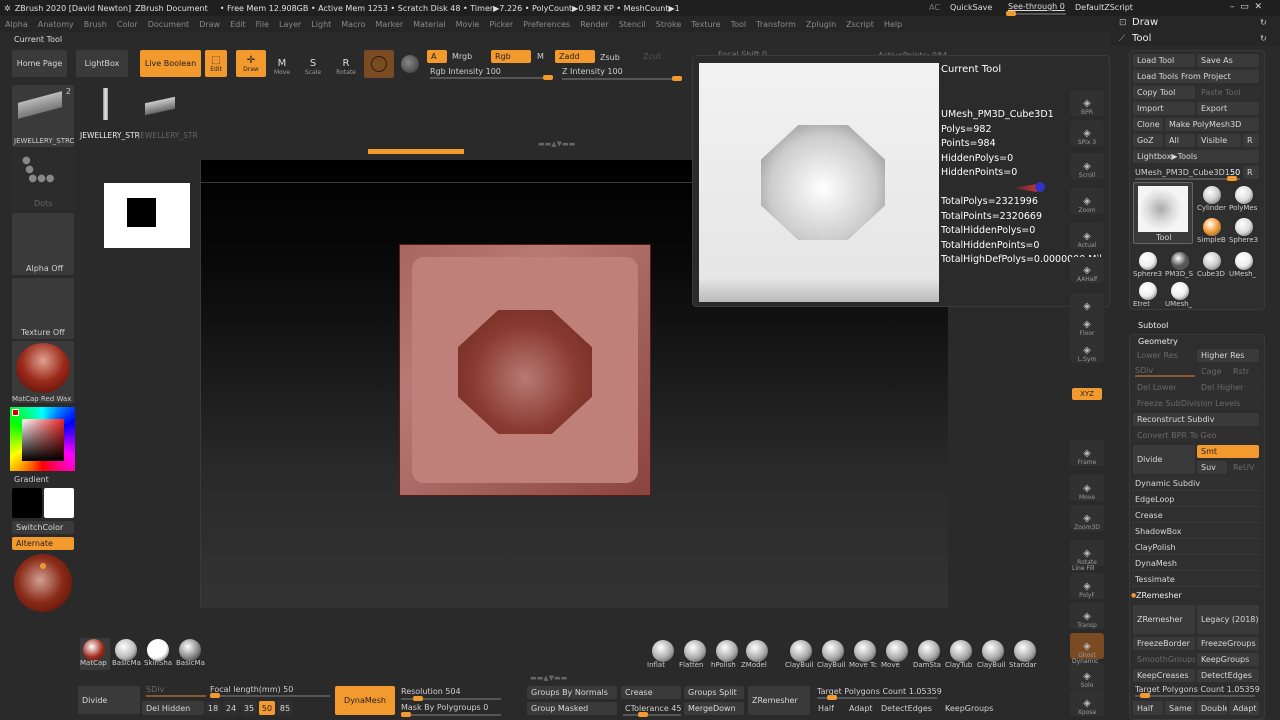 The width and height of the screenshot is (1280, 720). Describe the element at coordinates (1263, 22) in the screenshot. I see `draw-palette-pin-icon: ↻` at that location.